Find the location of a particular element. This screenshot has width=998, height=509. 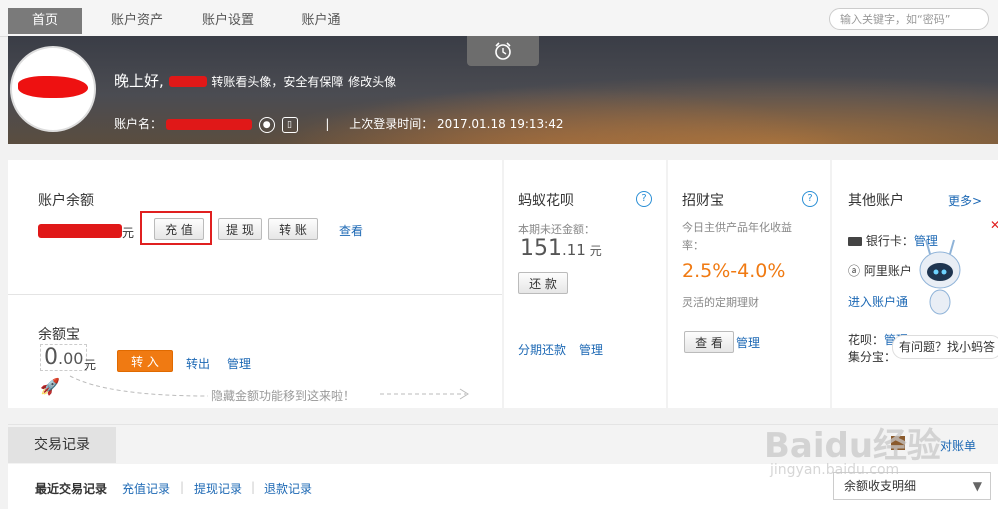

withdraw-button: 提 现 is located at coordinates (240, 229).